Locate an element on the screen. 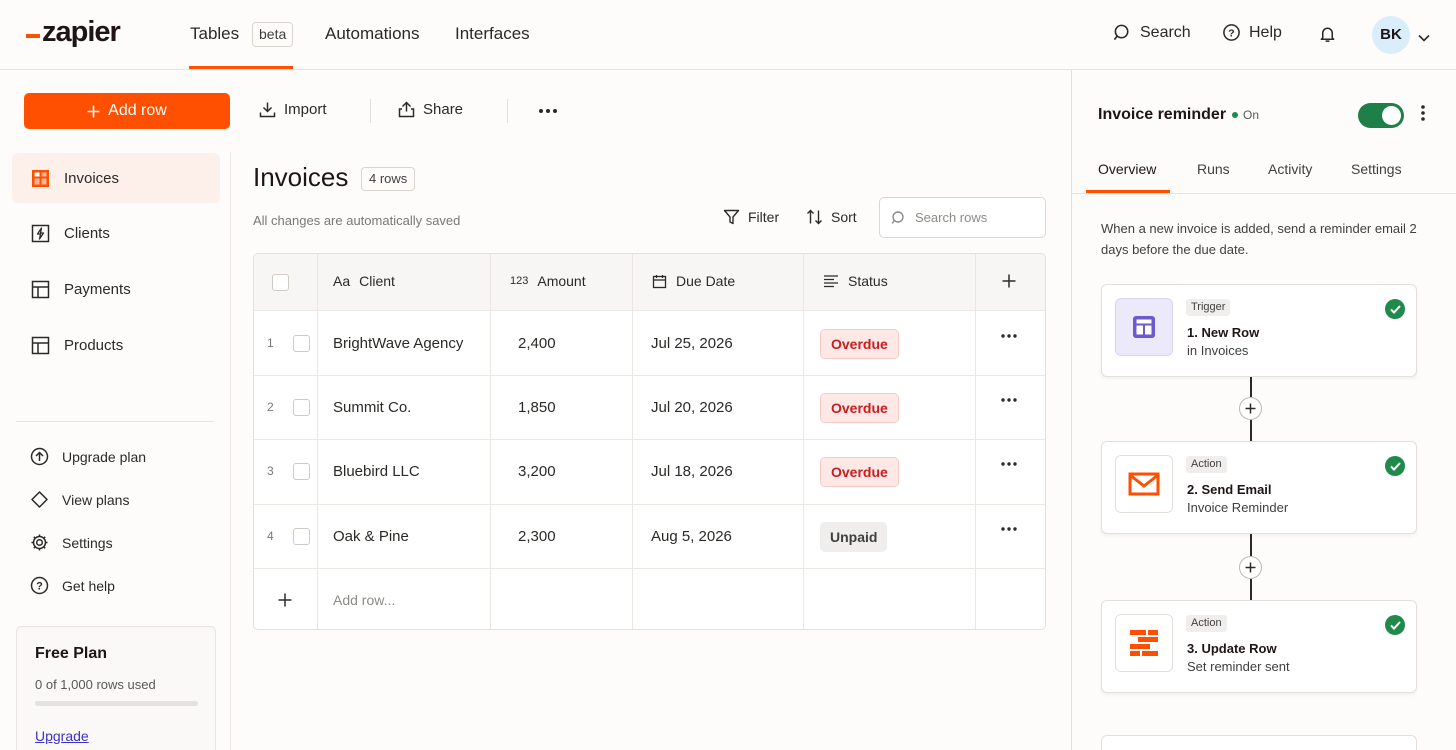 This screenshot has height=750, width=1456. search-rows-input: Search rows is located at coordinates (962, 217).